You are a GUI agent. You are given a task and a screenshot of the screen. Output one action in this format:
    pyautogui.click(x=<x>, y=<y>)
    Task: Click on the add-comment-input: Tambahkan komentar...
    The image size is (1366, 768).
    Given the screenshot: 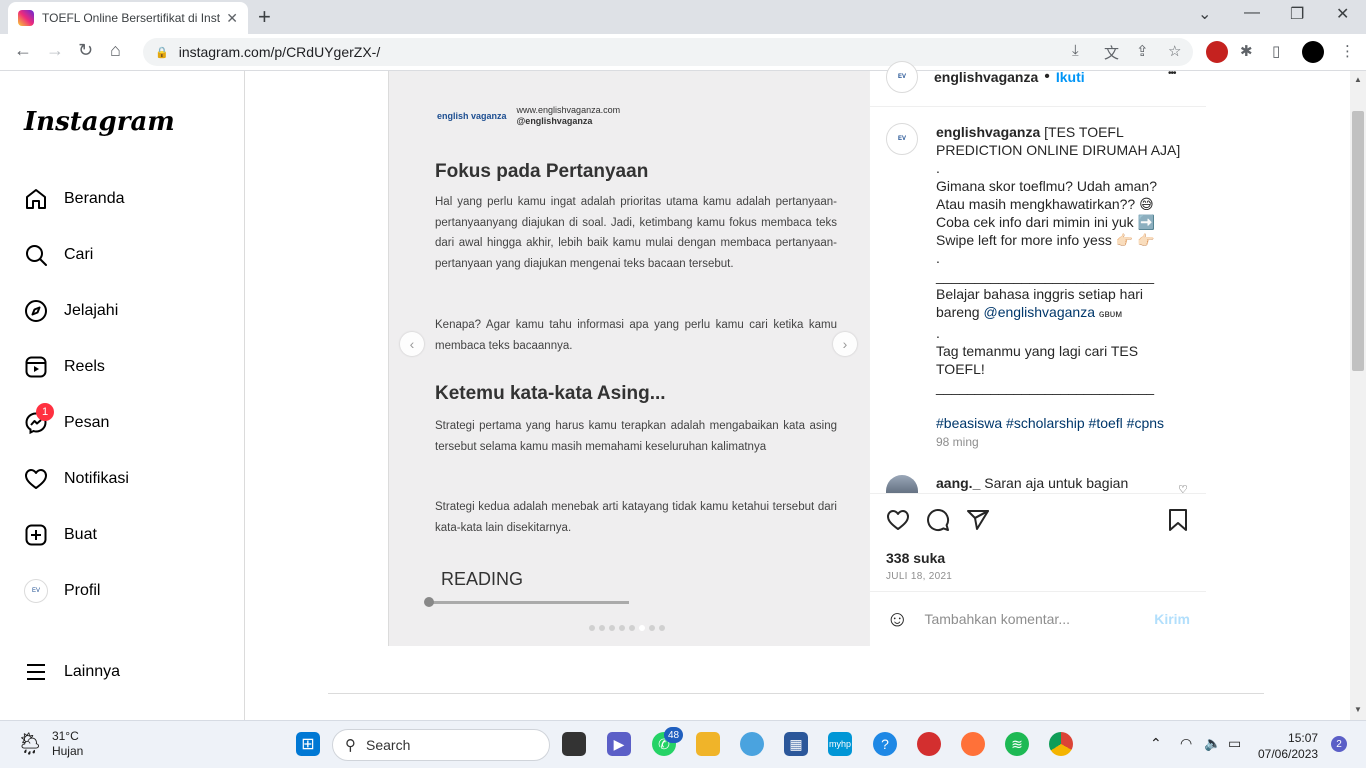 What is the action you would take?
    pyautogui.click(x=1039, y=619)
    